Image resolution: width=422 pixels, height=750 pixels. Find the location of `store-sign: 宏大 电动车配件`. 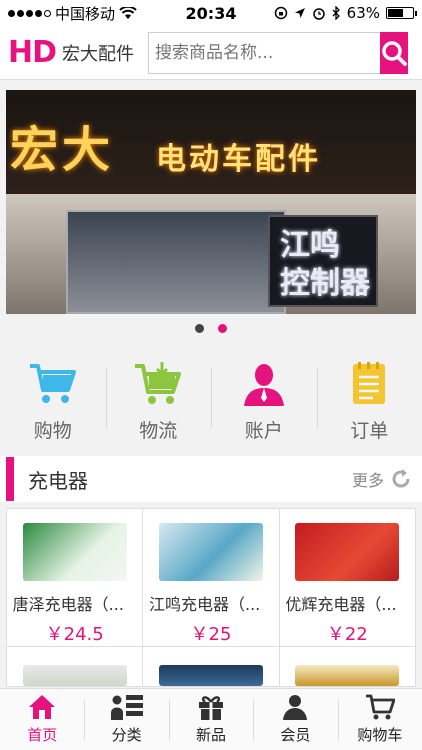

store-sign: 宏大 电动车配件 is located at coordinates (211, 142).